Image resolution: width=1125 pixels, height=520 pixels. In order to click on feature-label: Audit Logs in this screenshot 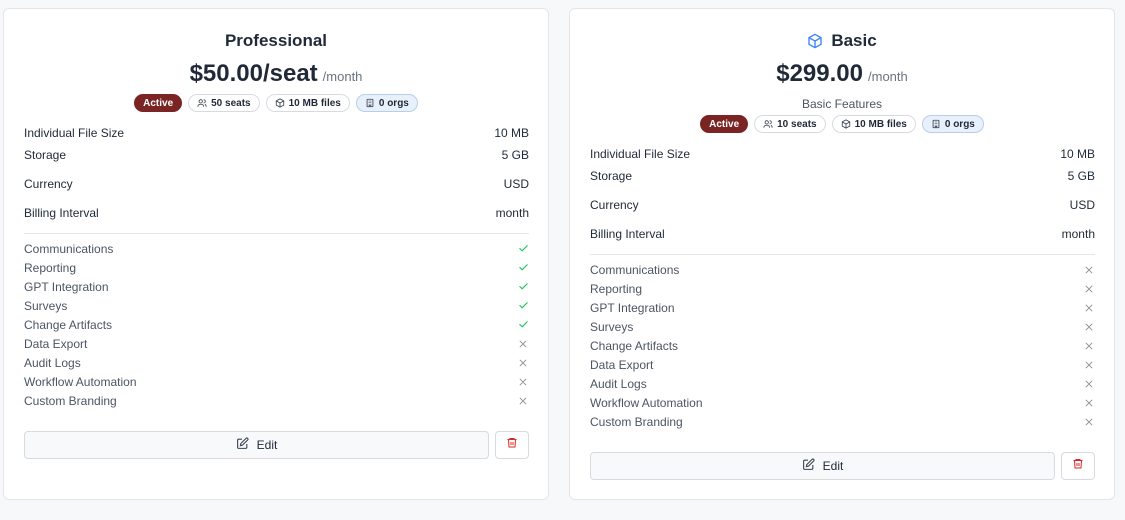, I will do `click(618, 383)`.